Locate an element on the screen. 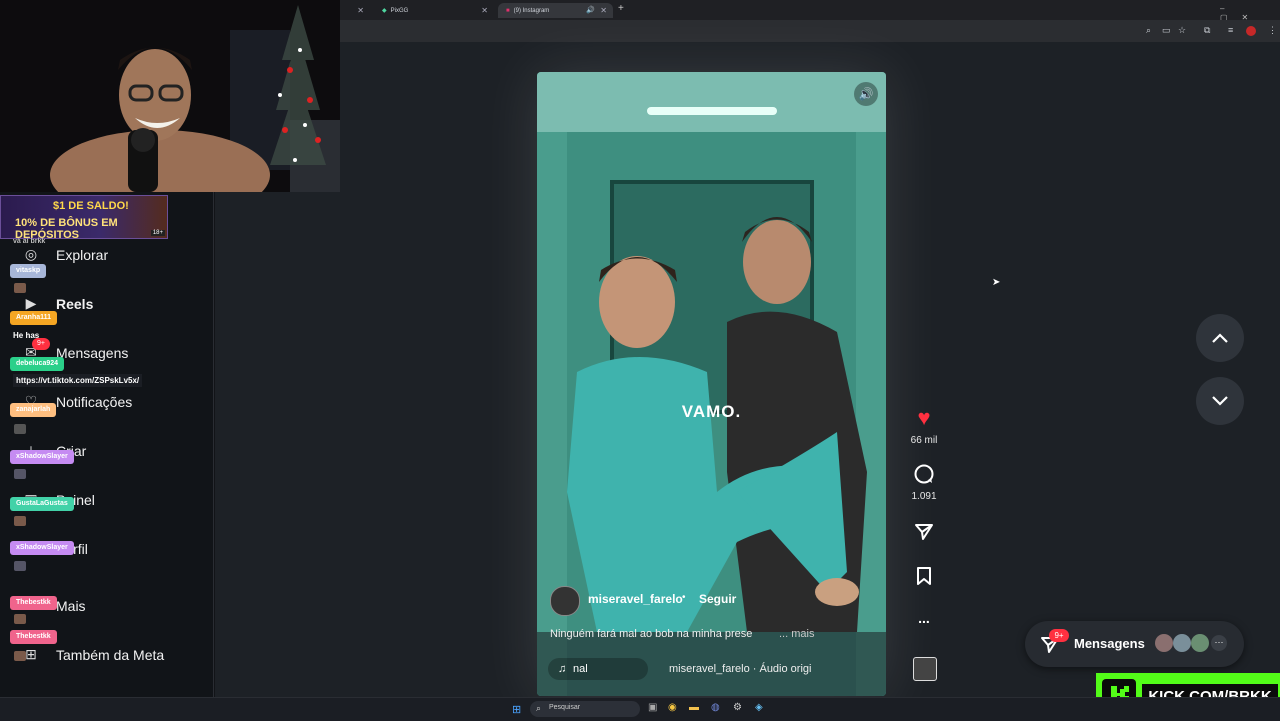  chat-link: https://vt.tiktok.com/ZSPskLv5x/ is located at coordinates (78, 380).